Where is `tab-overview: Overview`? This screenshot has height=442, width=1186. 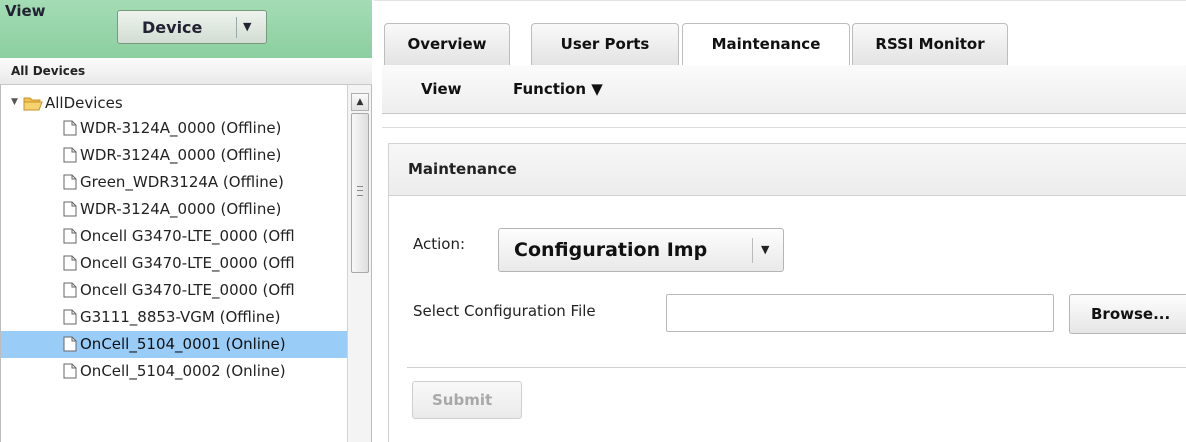 tab-overview: Overview is located at coordinates (447, 44).